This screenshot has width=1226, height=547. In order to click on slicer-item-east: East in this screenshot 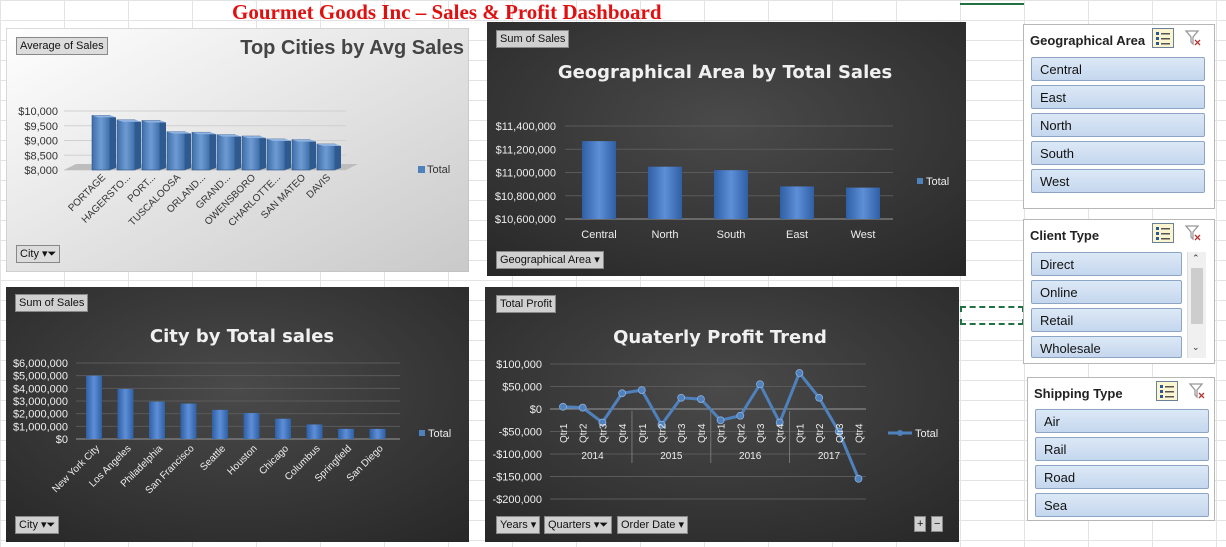, I will do `click(1118, 97)`.